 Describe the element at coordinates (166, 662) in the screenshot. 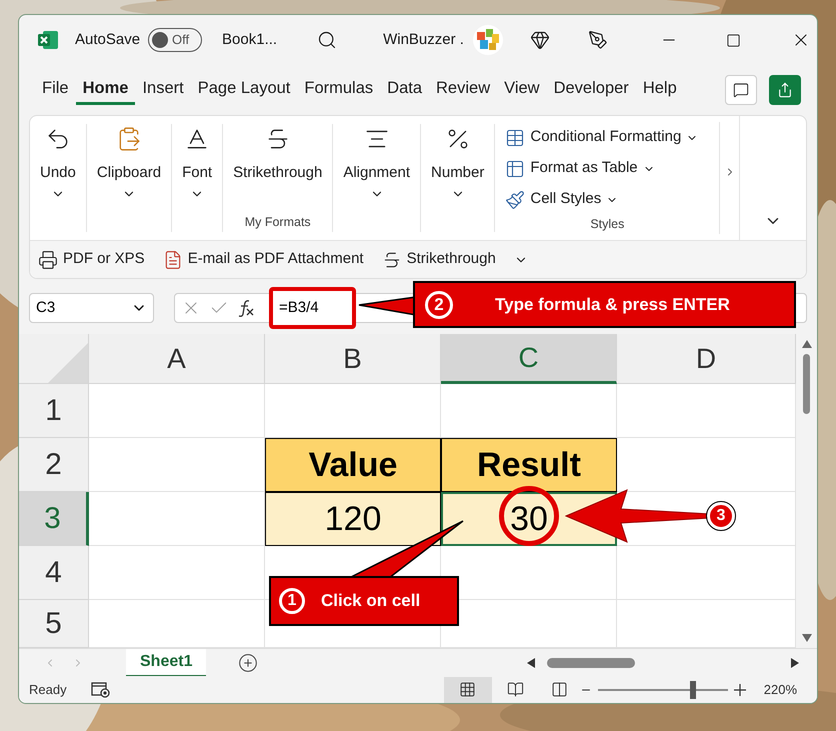

I see `sheet-tab: Sheet1` at that location.